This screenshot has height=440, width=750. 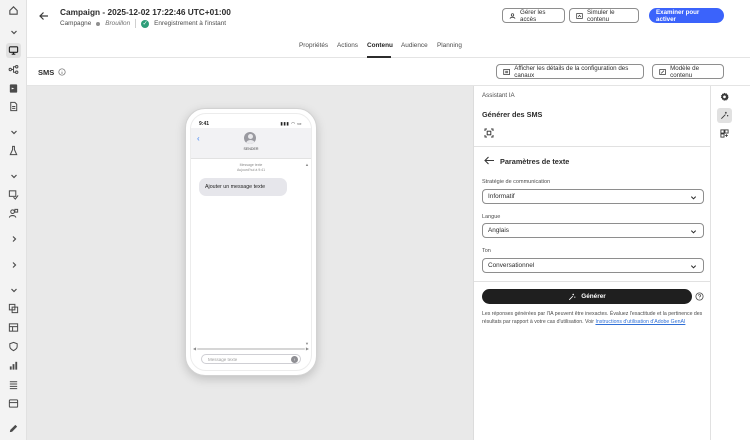 I want to click on message-bubble: Ajouter un message texte, so click(x=243, y=187).